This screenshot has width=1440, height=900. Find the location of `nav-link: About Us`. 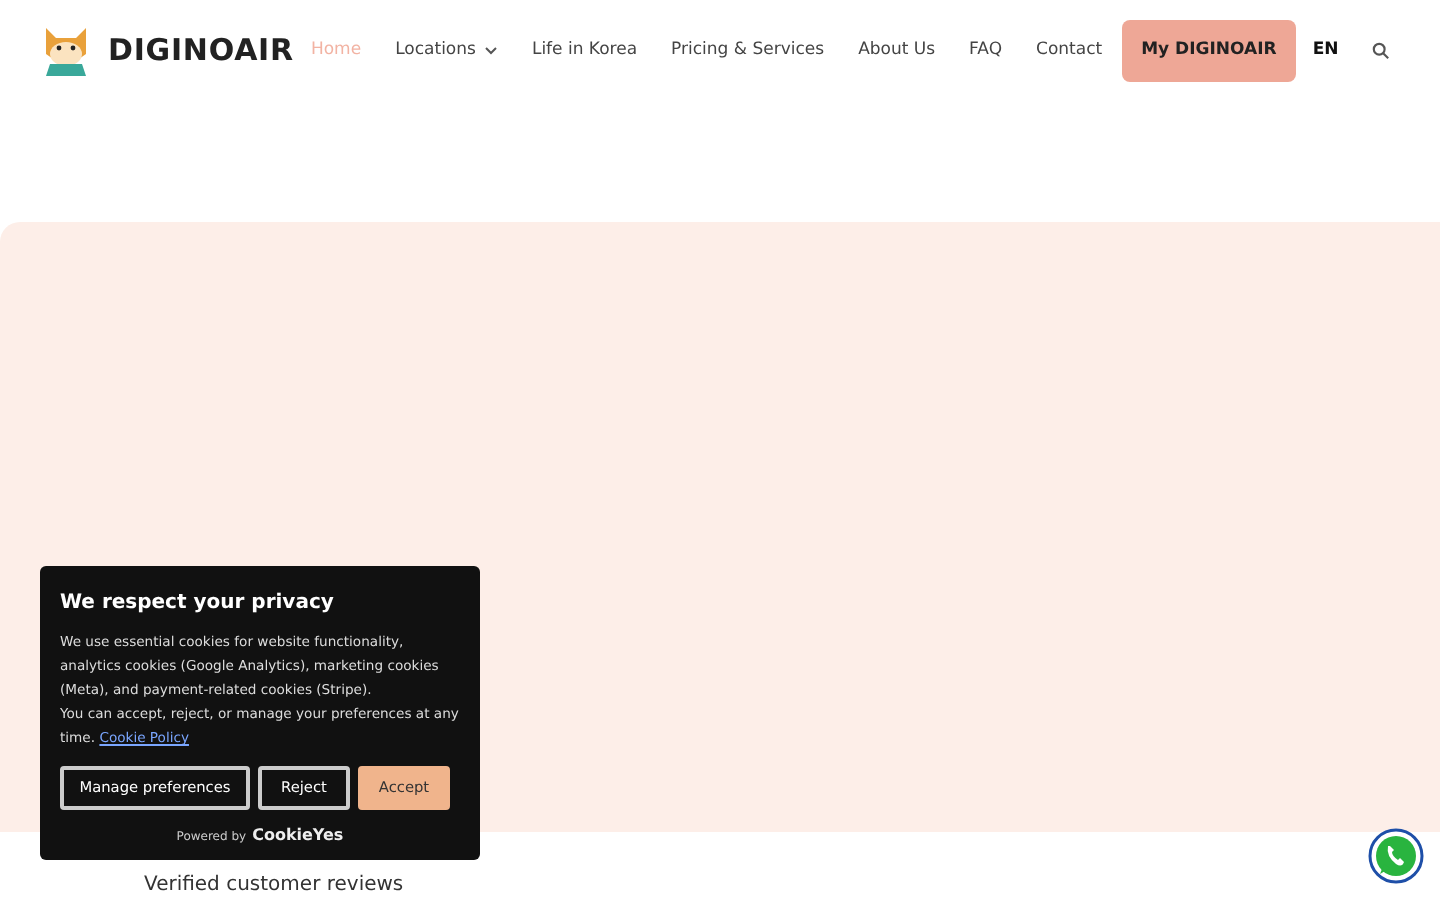

nav-link: About Us is located at coordinates (897, 50).